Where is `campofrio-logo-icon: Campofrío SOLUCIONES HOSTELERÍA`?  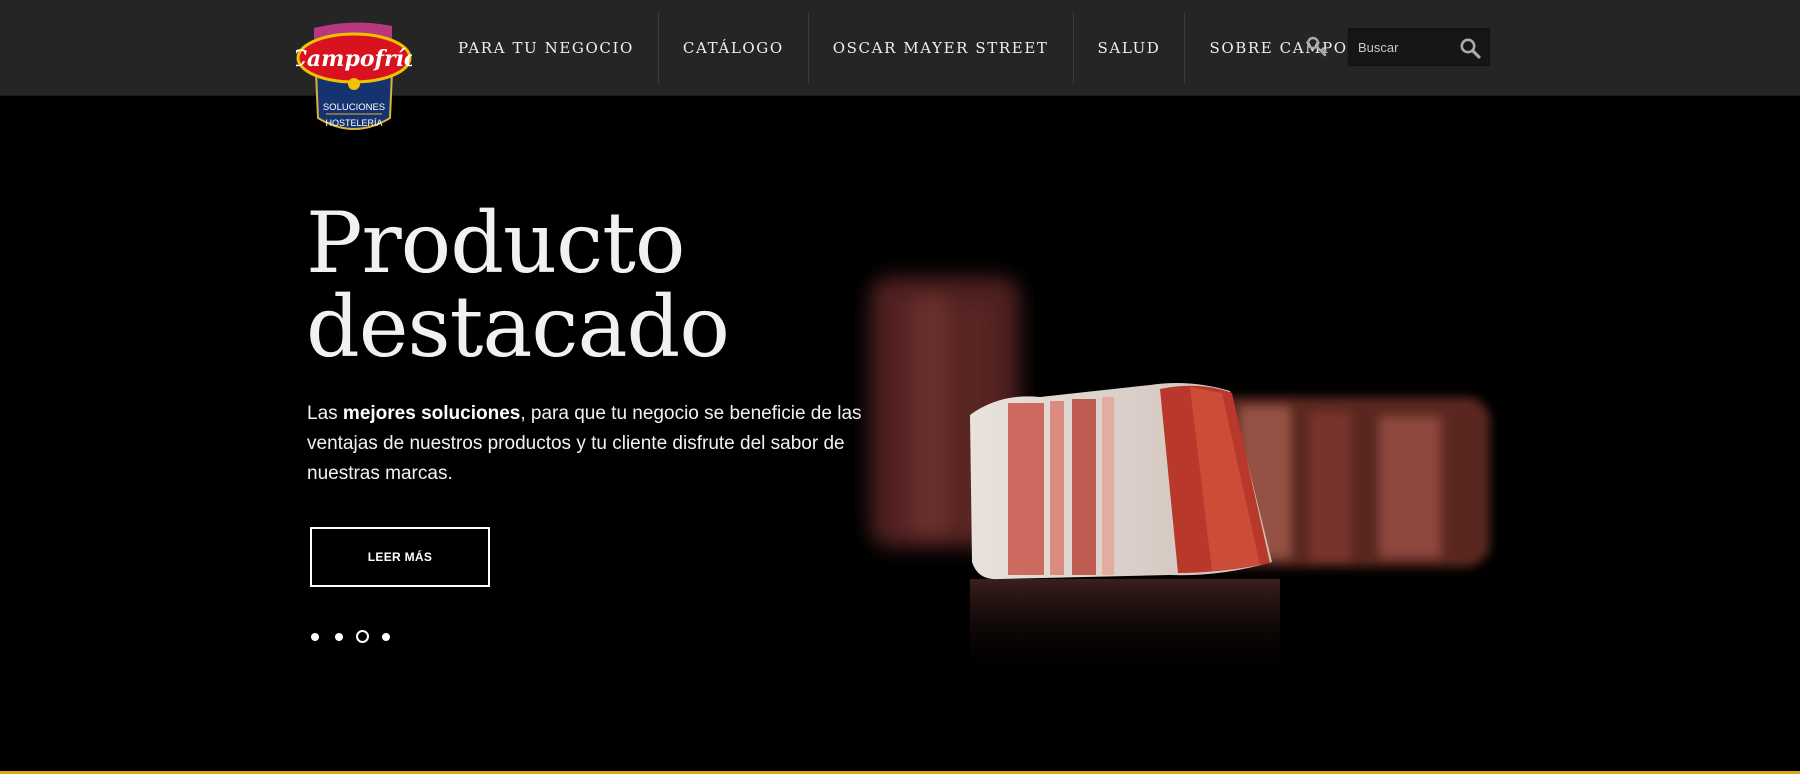
campofrio-logo-icon: Campofrío SOLUCIONES HOSTELERÍA is located at coordinates (354, 76).